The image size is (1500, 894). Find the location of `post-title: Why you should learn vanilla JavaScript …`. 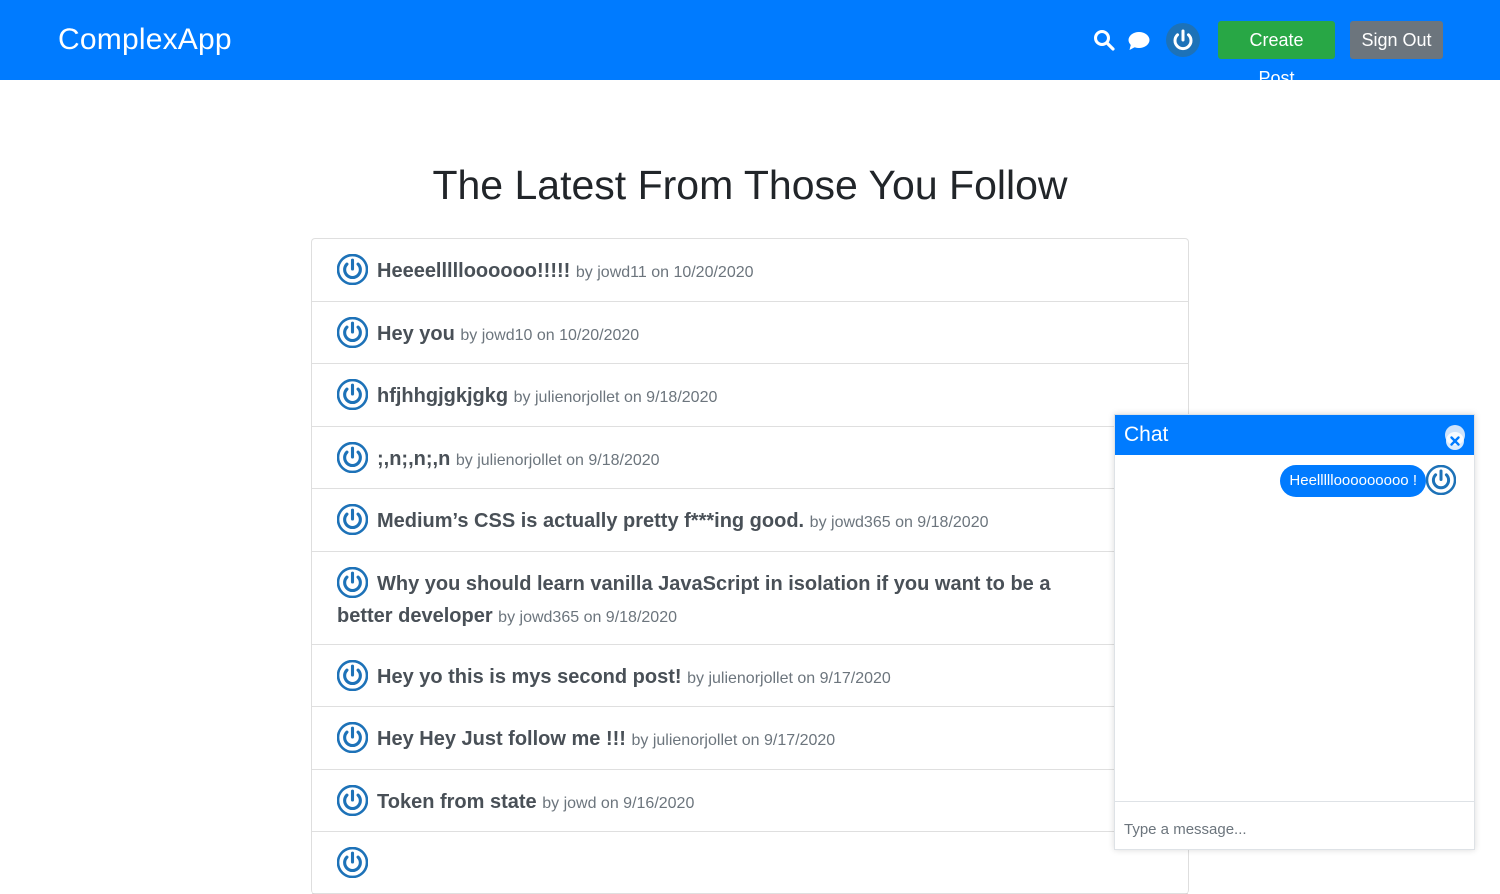

post-title: Why you should learn vanilla JavaScript … is located at coordinates (694, 600).